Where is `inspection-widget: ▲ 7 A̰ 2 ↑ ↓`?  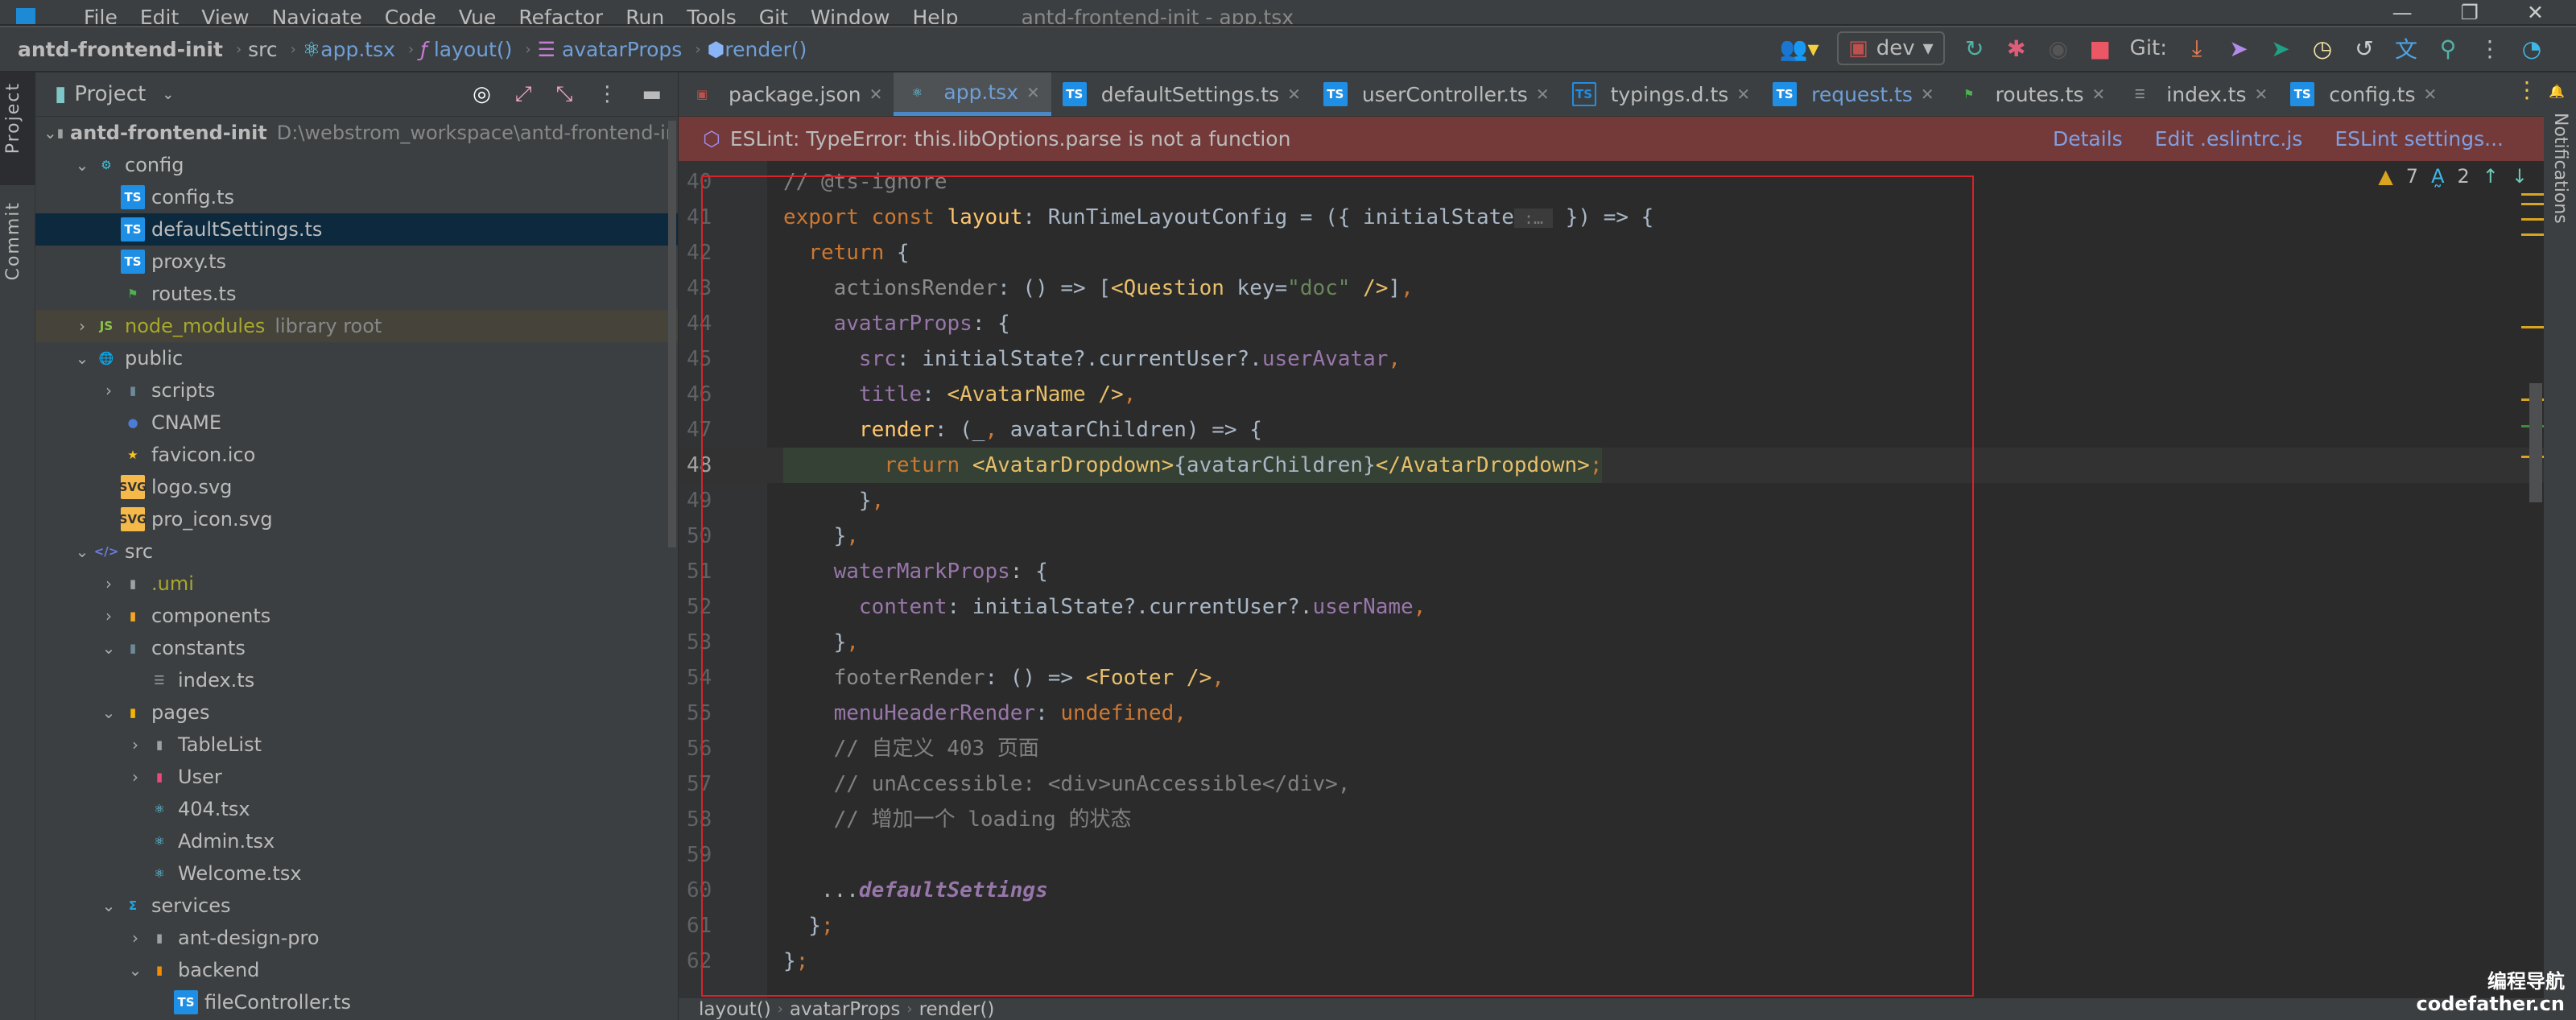 inspection-widget: ▲ 7 A̰ 2 ↑ ↓ is located at coordinates (2453, 176).